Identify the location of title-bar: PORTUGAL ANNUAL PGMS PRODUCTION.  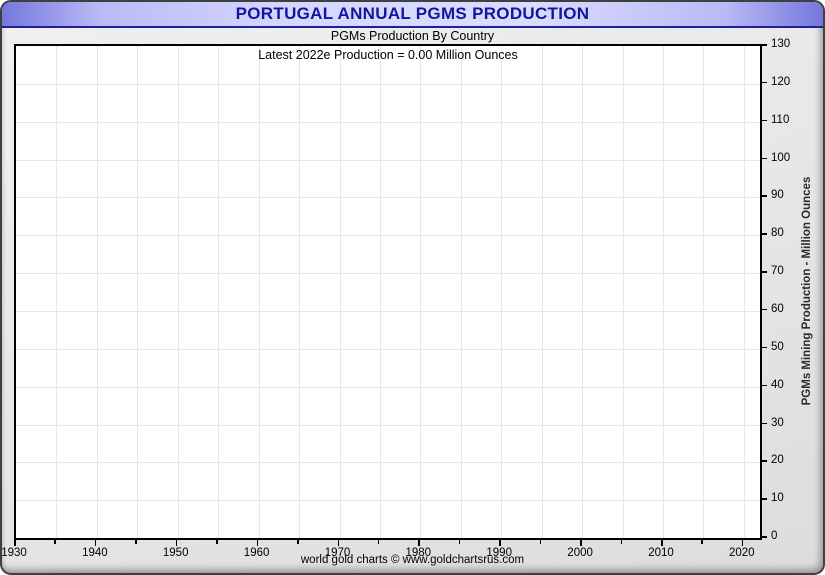
(412, 15).